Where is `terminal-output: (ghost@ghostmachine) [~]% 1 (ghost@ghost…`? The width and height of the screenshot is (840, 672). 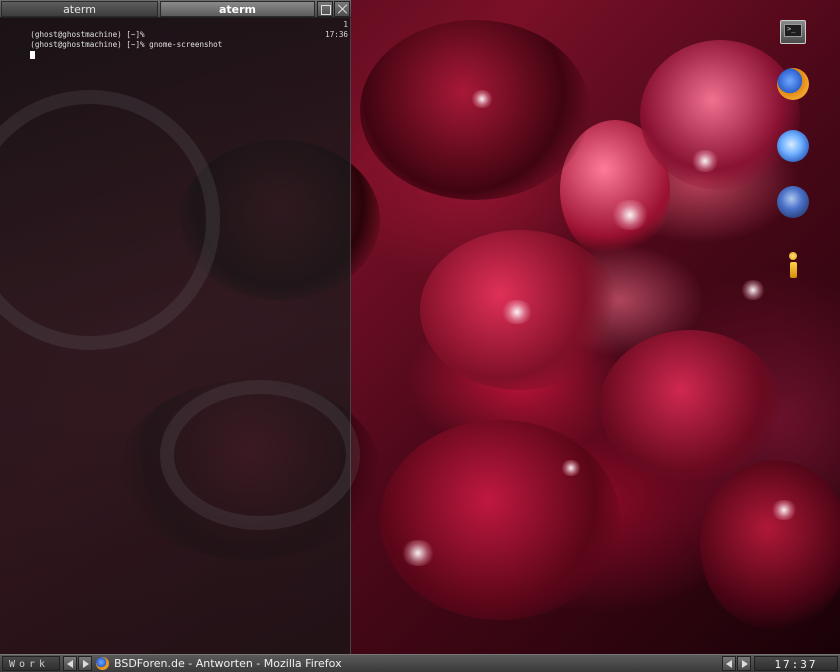 terminal-output: (ghost@ghostmachine) [~]% 1 (ghost@ghost… is located at coordinates (180, 39).